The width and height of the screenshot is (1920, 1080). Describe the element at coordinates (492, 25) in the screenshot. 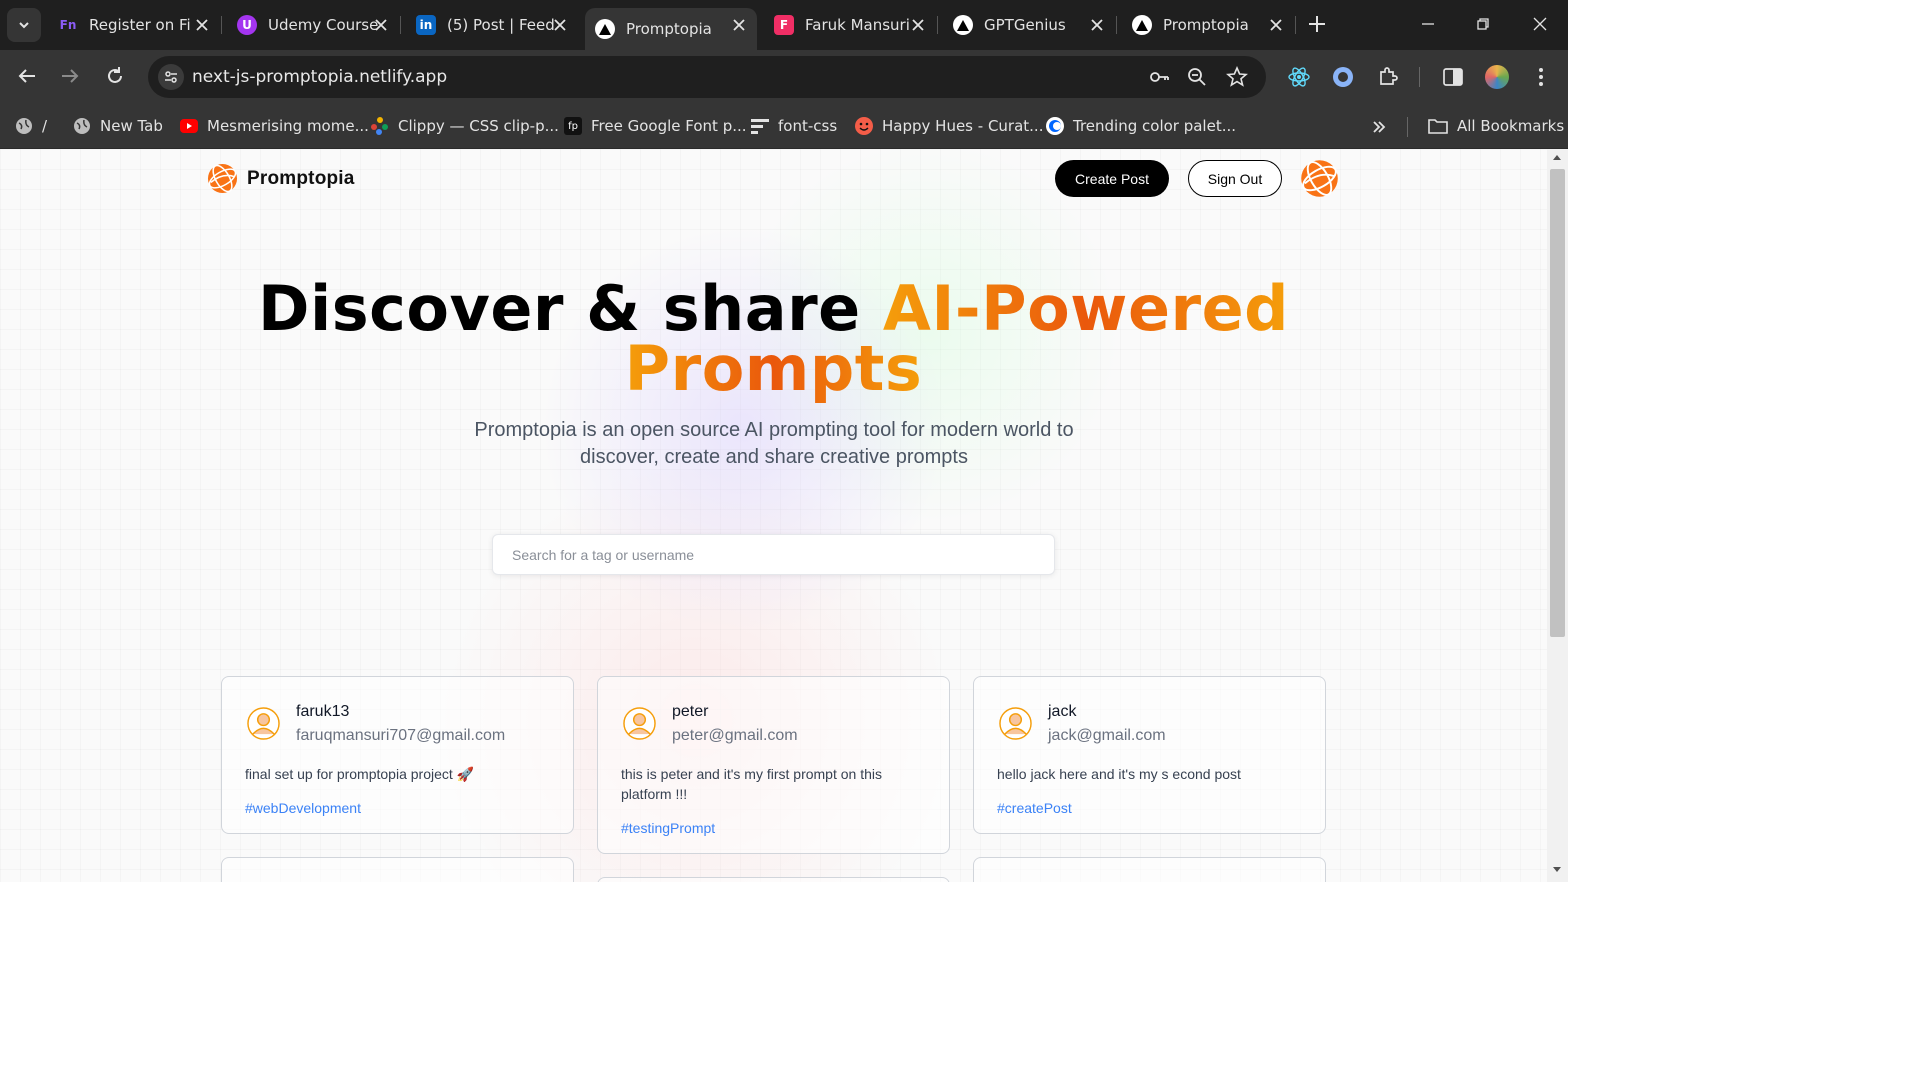

I see `tab-linkedin: in (5) Post | Feed` at that location.